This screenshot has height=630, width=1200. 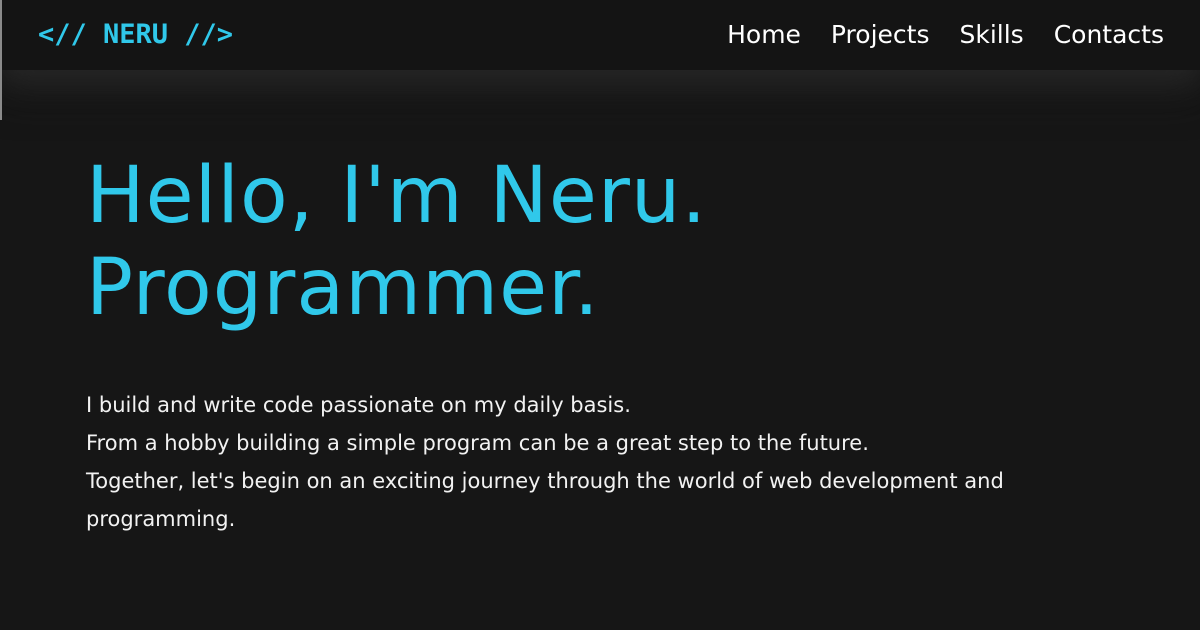 What do you see at coordinates (1, 60) in the screenshot?
I see `left-edge-divider` at bounding box center [1, 60].